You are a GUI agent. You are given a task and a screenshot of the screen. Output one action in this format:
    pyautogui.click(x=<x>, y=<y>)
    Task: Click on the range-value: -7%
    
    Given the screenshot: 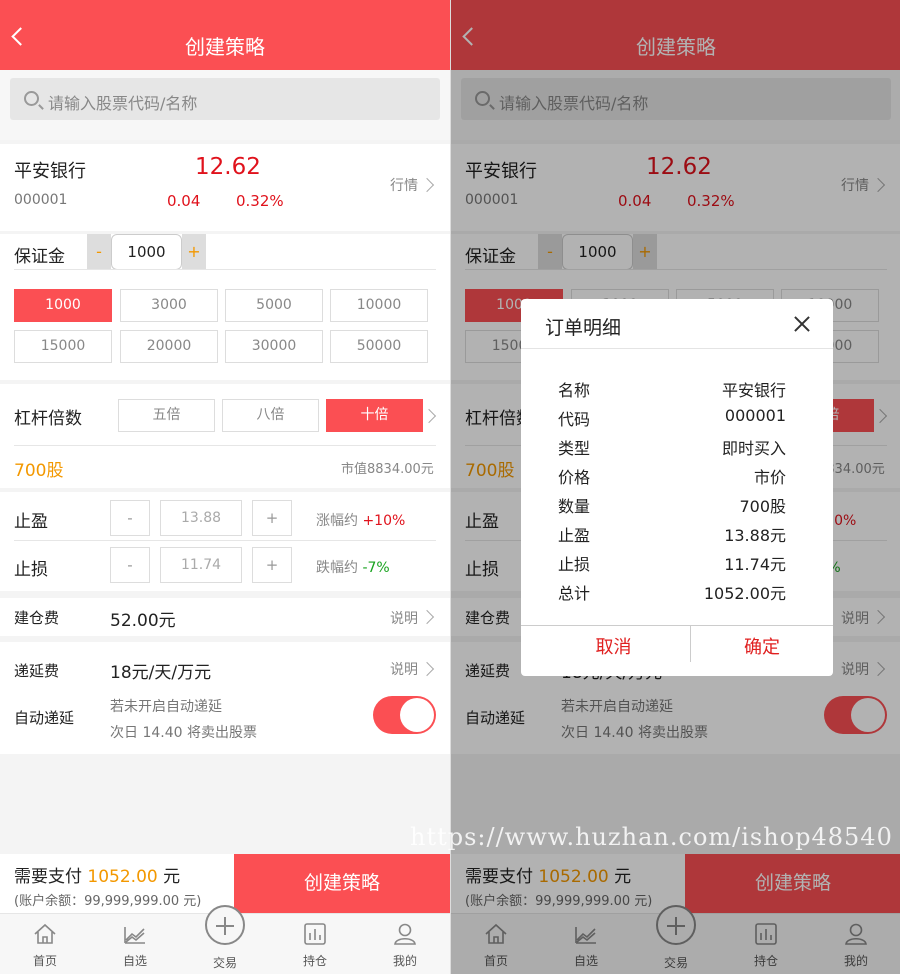 What is the action you would take?
    pyautogui.click(x=376, y=568)
    